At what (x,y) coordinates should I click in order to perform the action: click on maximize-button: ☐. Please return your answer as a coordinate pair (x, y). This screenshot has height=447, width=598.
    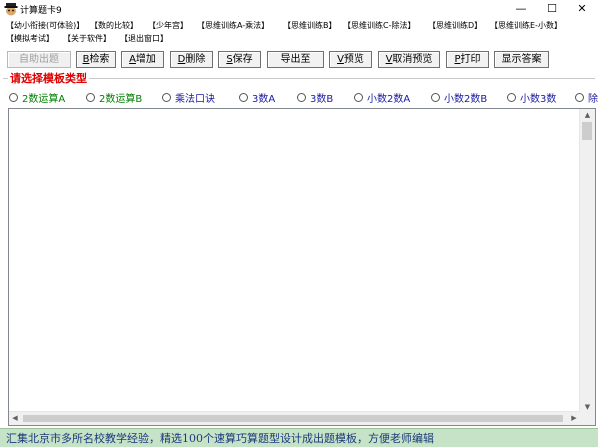
    Looking at the image, I should click on (552, 9).